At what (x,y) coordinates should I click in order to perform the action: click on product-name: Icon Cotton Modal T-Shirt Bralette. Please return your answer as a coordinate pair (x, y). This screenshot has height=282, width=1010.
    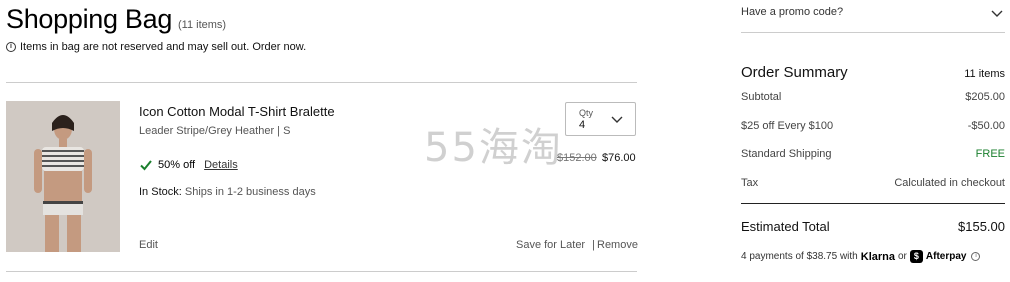
    Looking at the image, I should click on (237, 111).